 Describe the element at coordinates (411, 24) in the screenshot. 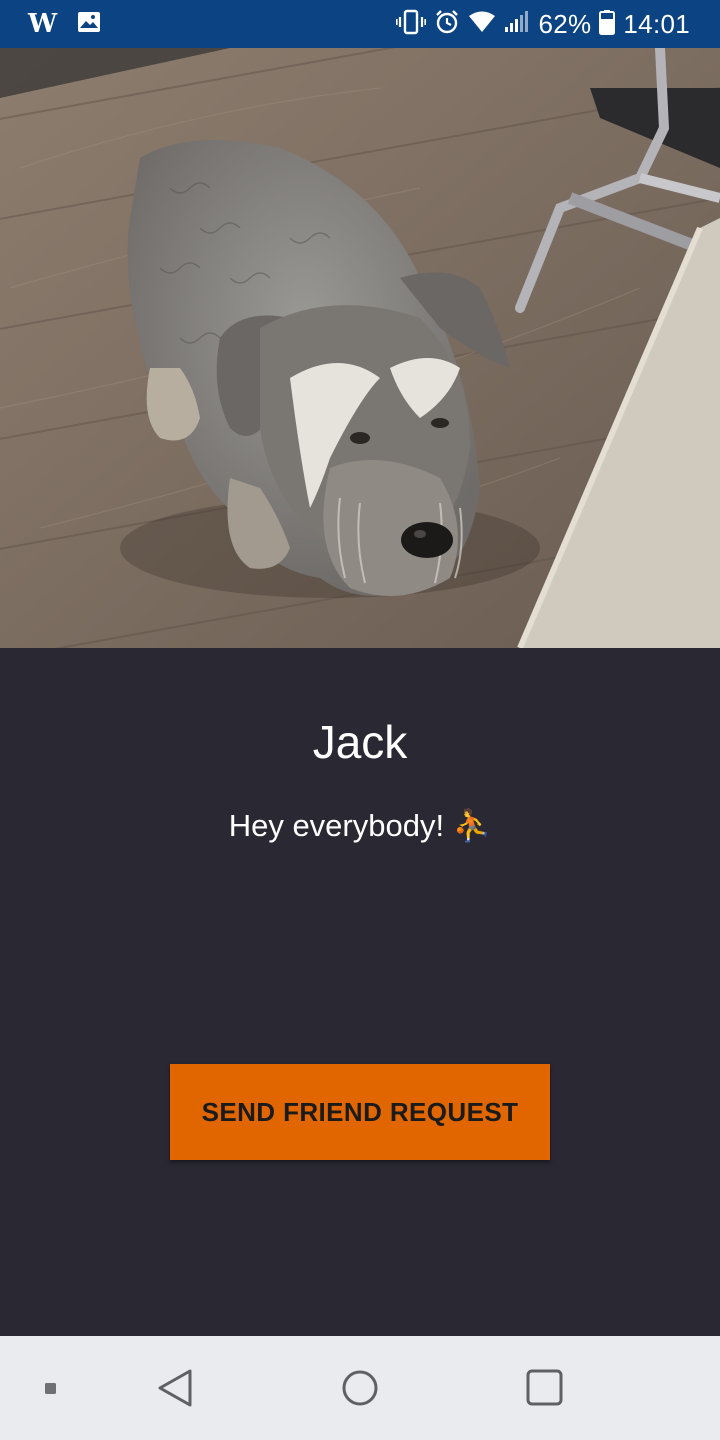

I see `vibrate-icon` at that location.